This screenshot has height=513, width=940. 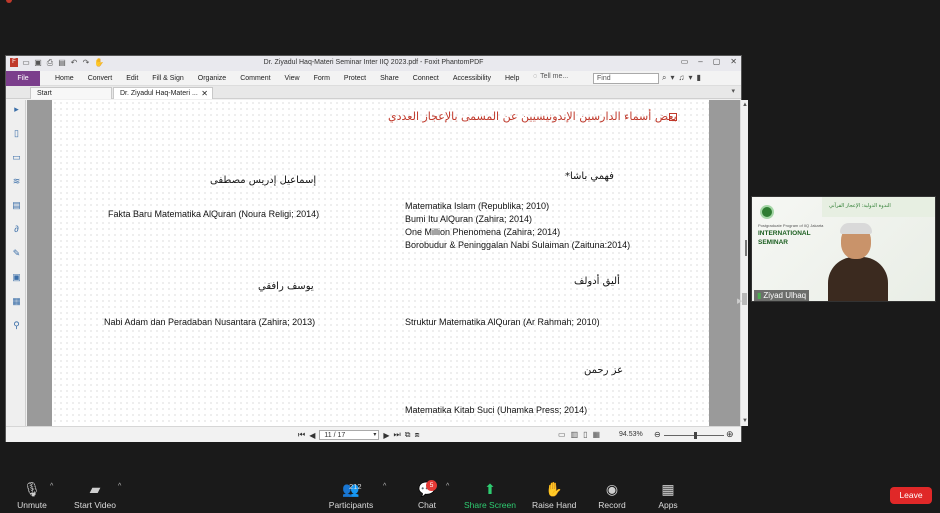 I want to click on scholar-name: يوسف رافقي, so click(x=286, y=286).